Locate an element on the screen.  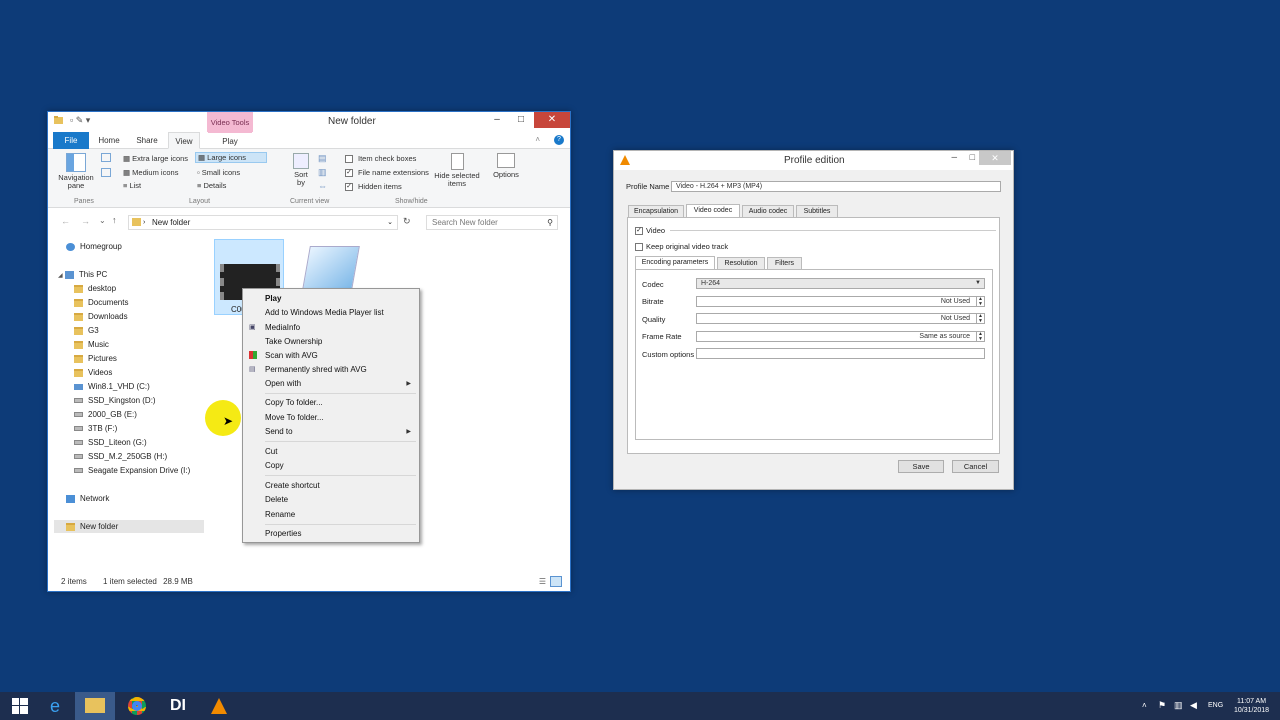
menu-item-copy: Copy is located at coordinates (274, 465).